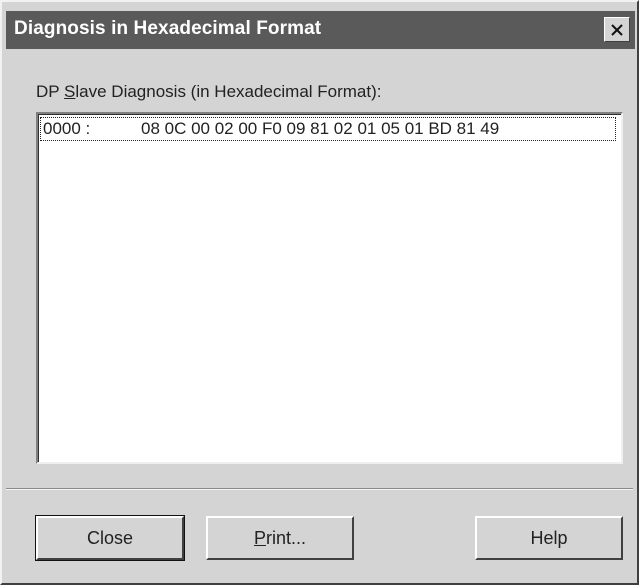 This screenshot has height=585, width=639. What do you see at coordinates (168, 28) in the screenshot?
I see `window-title: Diagnosis in Hexadecimal Format` at bounding box center [168, 28].